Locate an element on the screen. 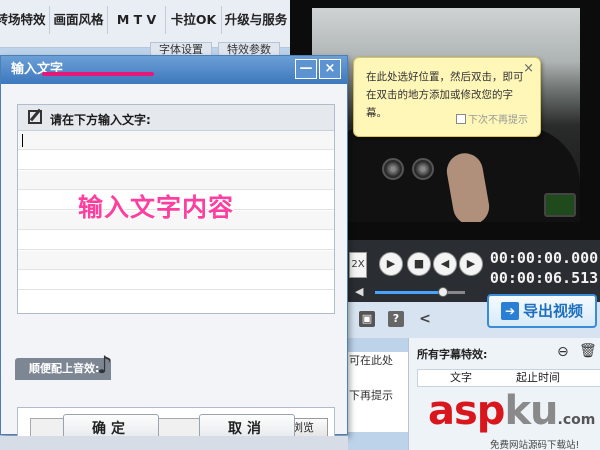  checkbox-label: 下次不再提示 is located at coordinates (498, 120).